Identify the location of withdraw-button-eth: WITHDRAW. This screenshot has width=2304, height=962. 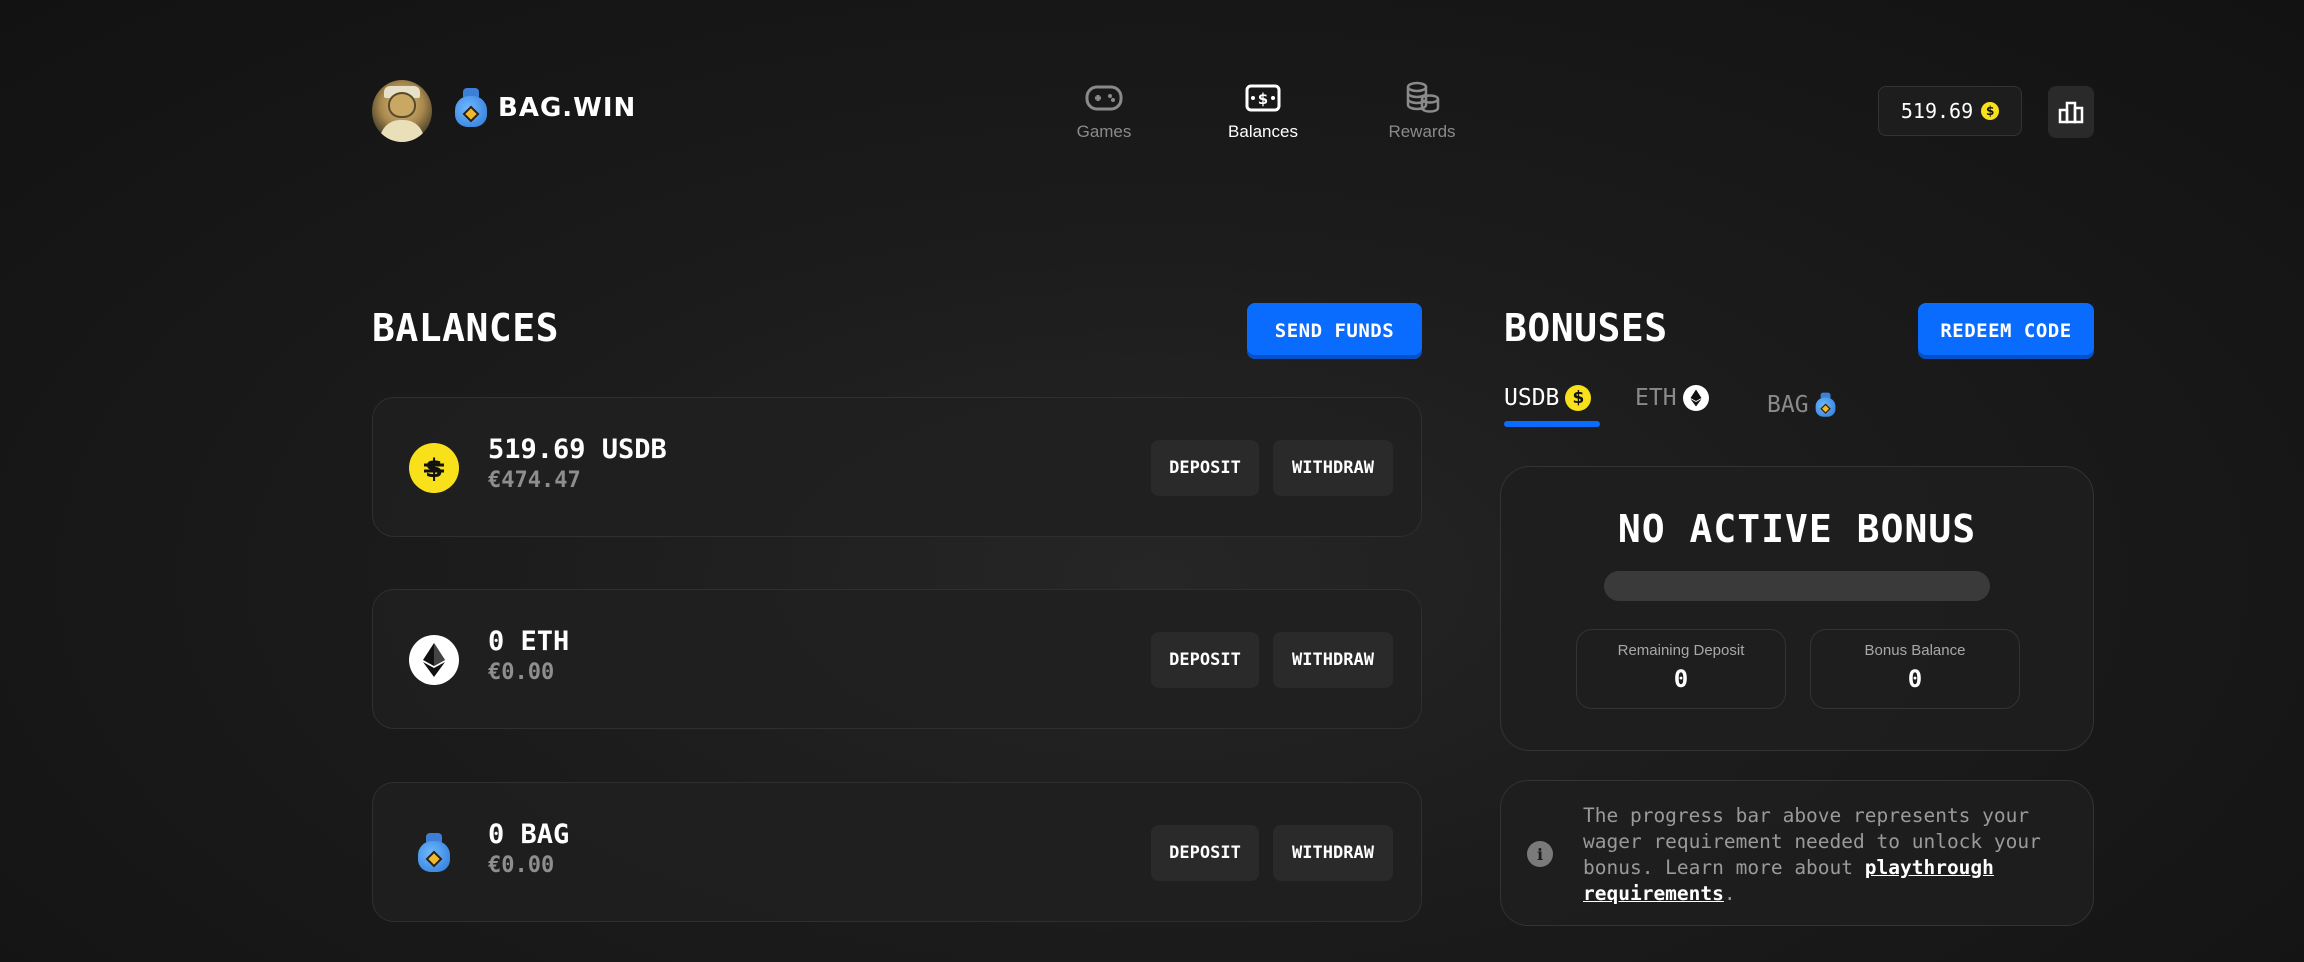
(1333, 660).